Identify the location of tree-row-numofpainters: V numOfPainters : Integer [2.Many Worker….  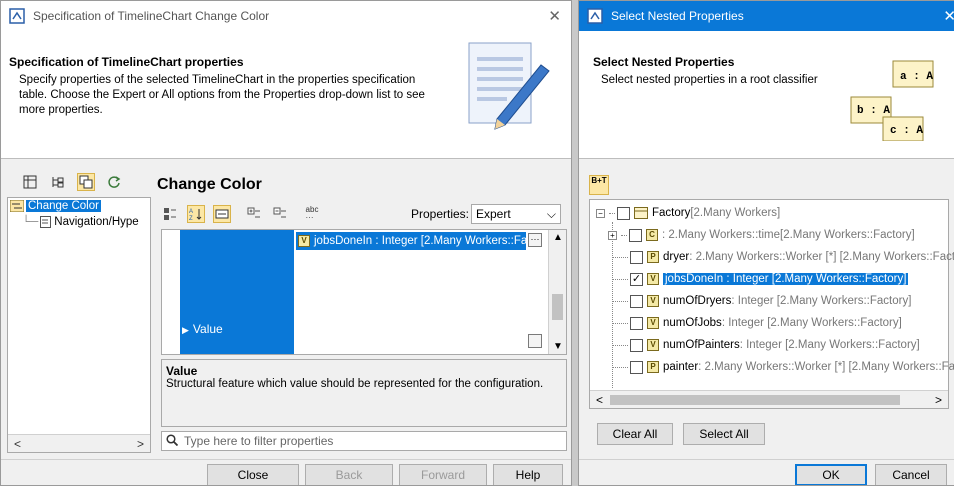
(766, 345).